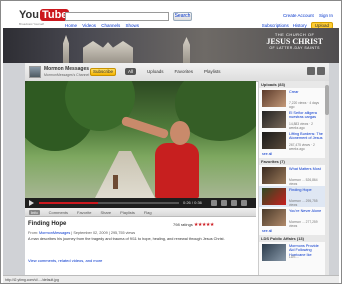  Describe the element at coordinates (294, 196) in the screenshot. I see `list-item: Finding Hope Mormon ... 295,755 views` at that location.